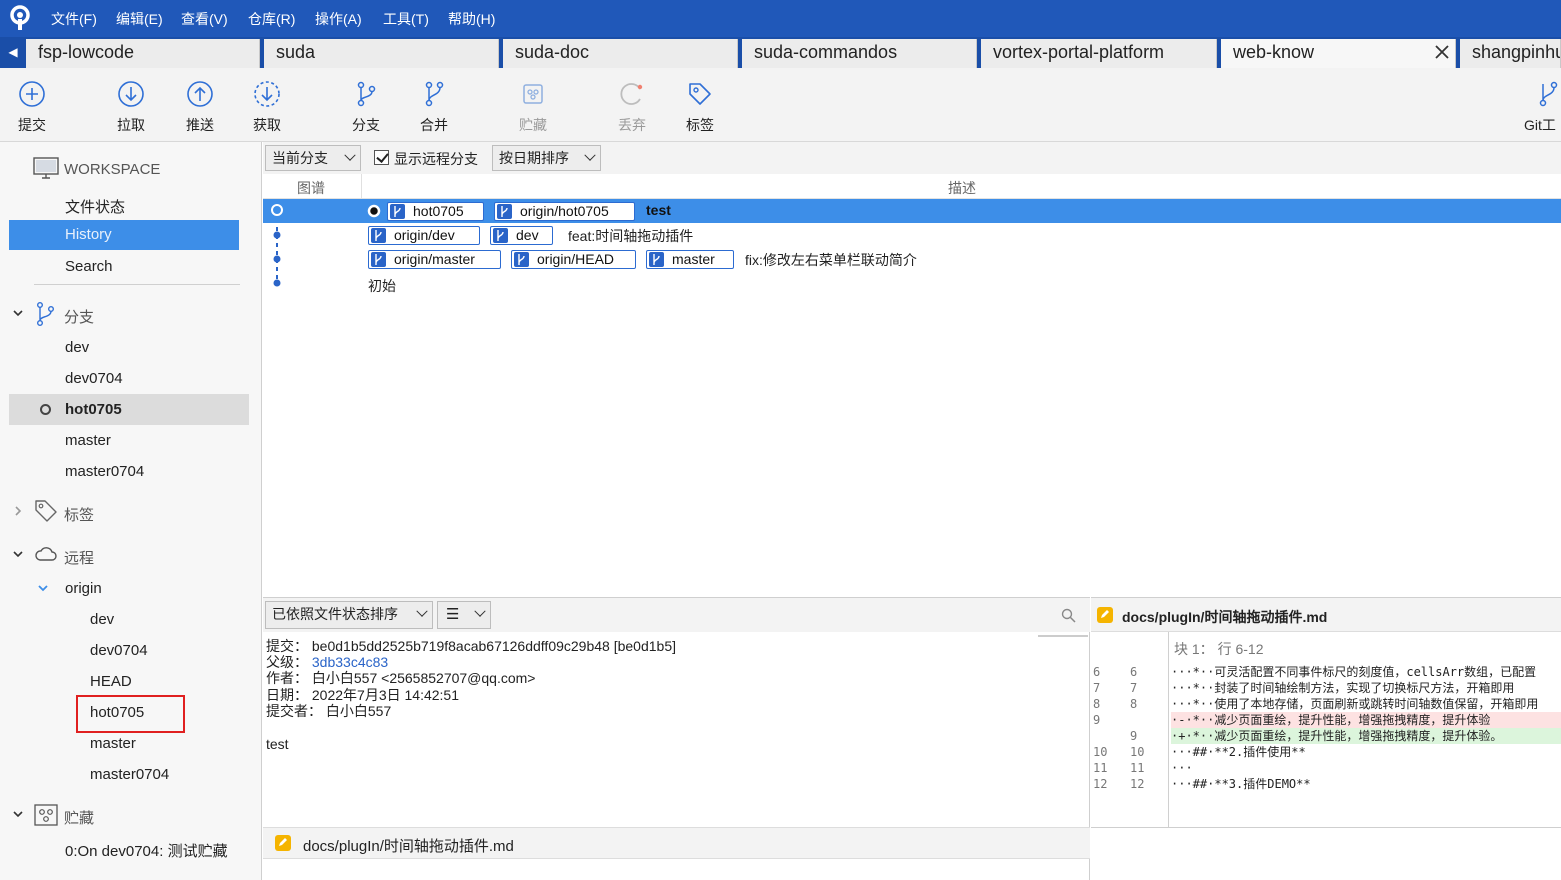 Image resolution: width=1561 pixels, height=880 pixels. What do you see at coordinates (859, 53) in the screenshot?
I see `tab-suda-commandos: suda-commandos` at bounding box center [859, 53].